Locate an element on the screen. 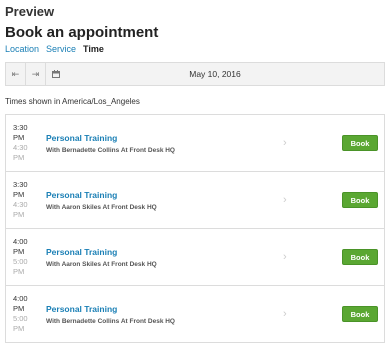 This screenshot has height=353, width=391. preview-heading: Preview is located at coordinates (30, 11).